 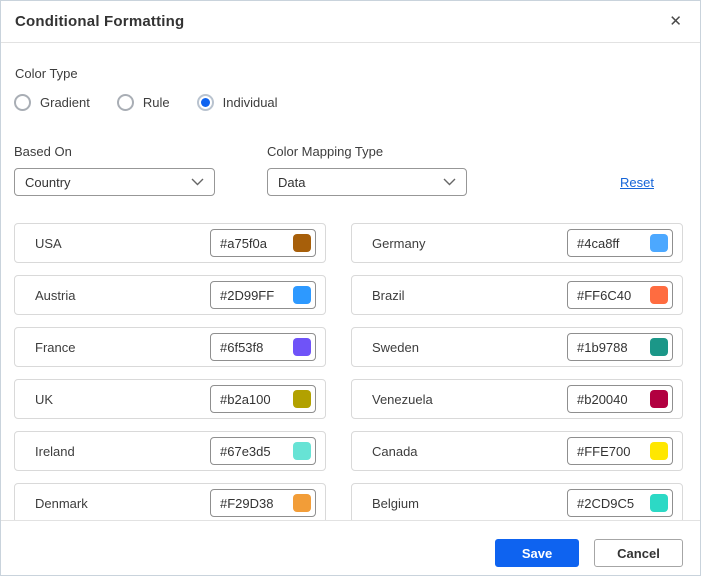 I want to click on country-name: Belgium, so click(x=395, y=503).